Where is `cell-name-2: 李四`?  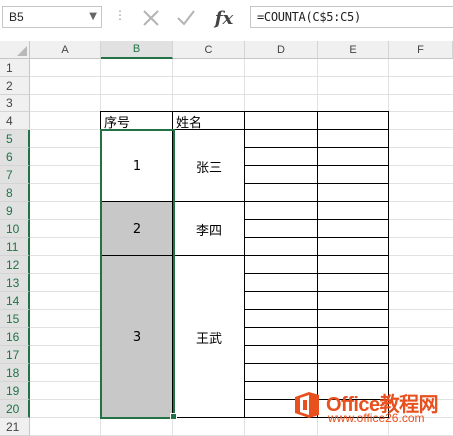 cell-name-2: 李四 is located at coordinates (209, 229).